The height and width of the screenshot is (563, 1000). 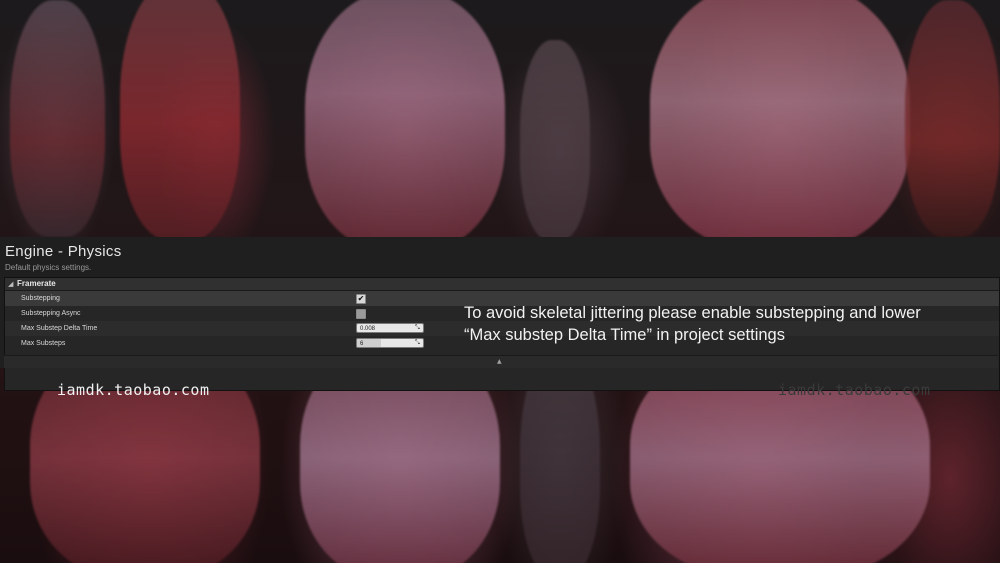 I want to click on triangle-up-icon: ▲, so click(x=499, y=362).